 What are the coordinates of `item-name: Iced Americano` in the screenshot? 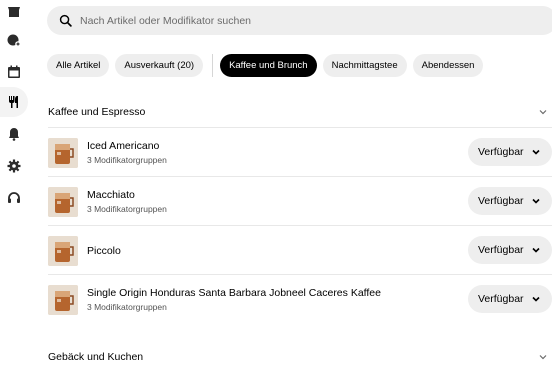 It's located at (123, 146).